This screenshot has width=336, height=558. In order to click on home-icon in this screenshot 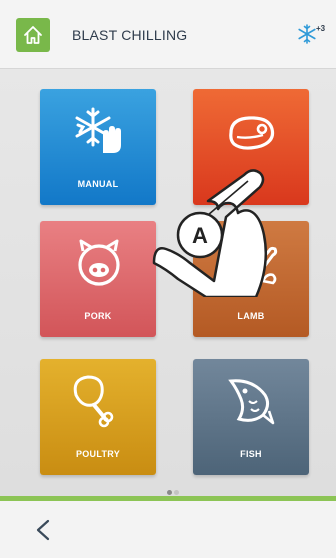, I will do `click(33, 35)`.